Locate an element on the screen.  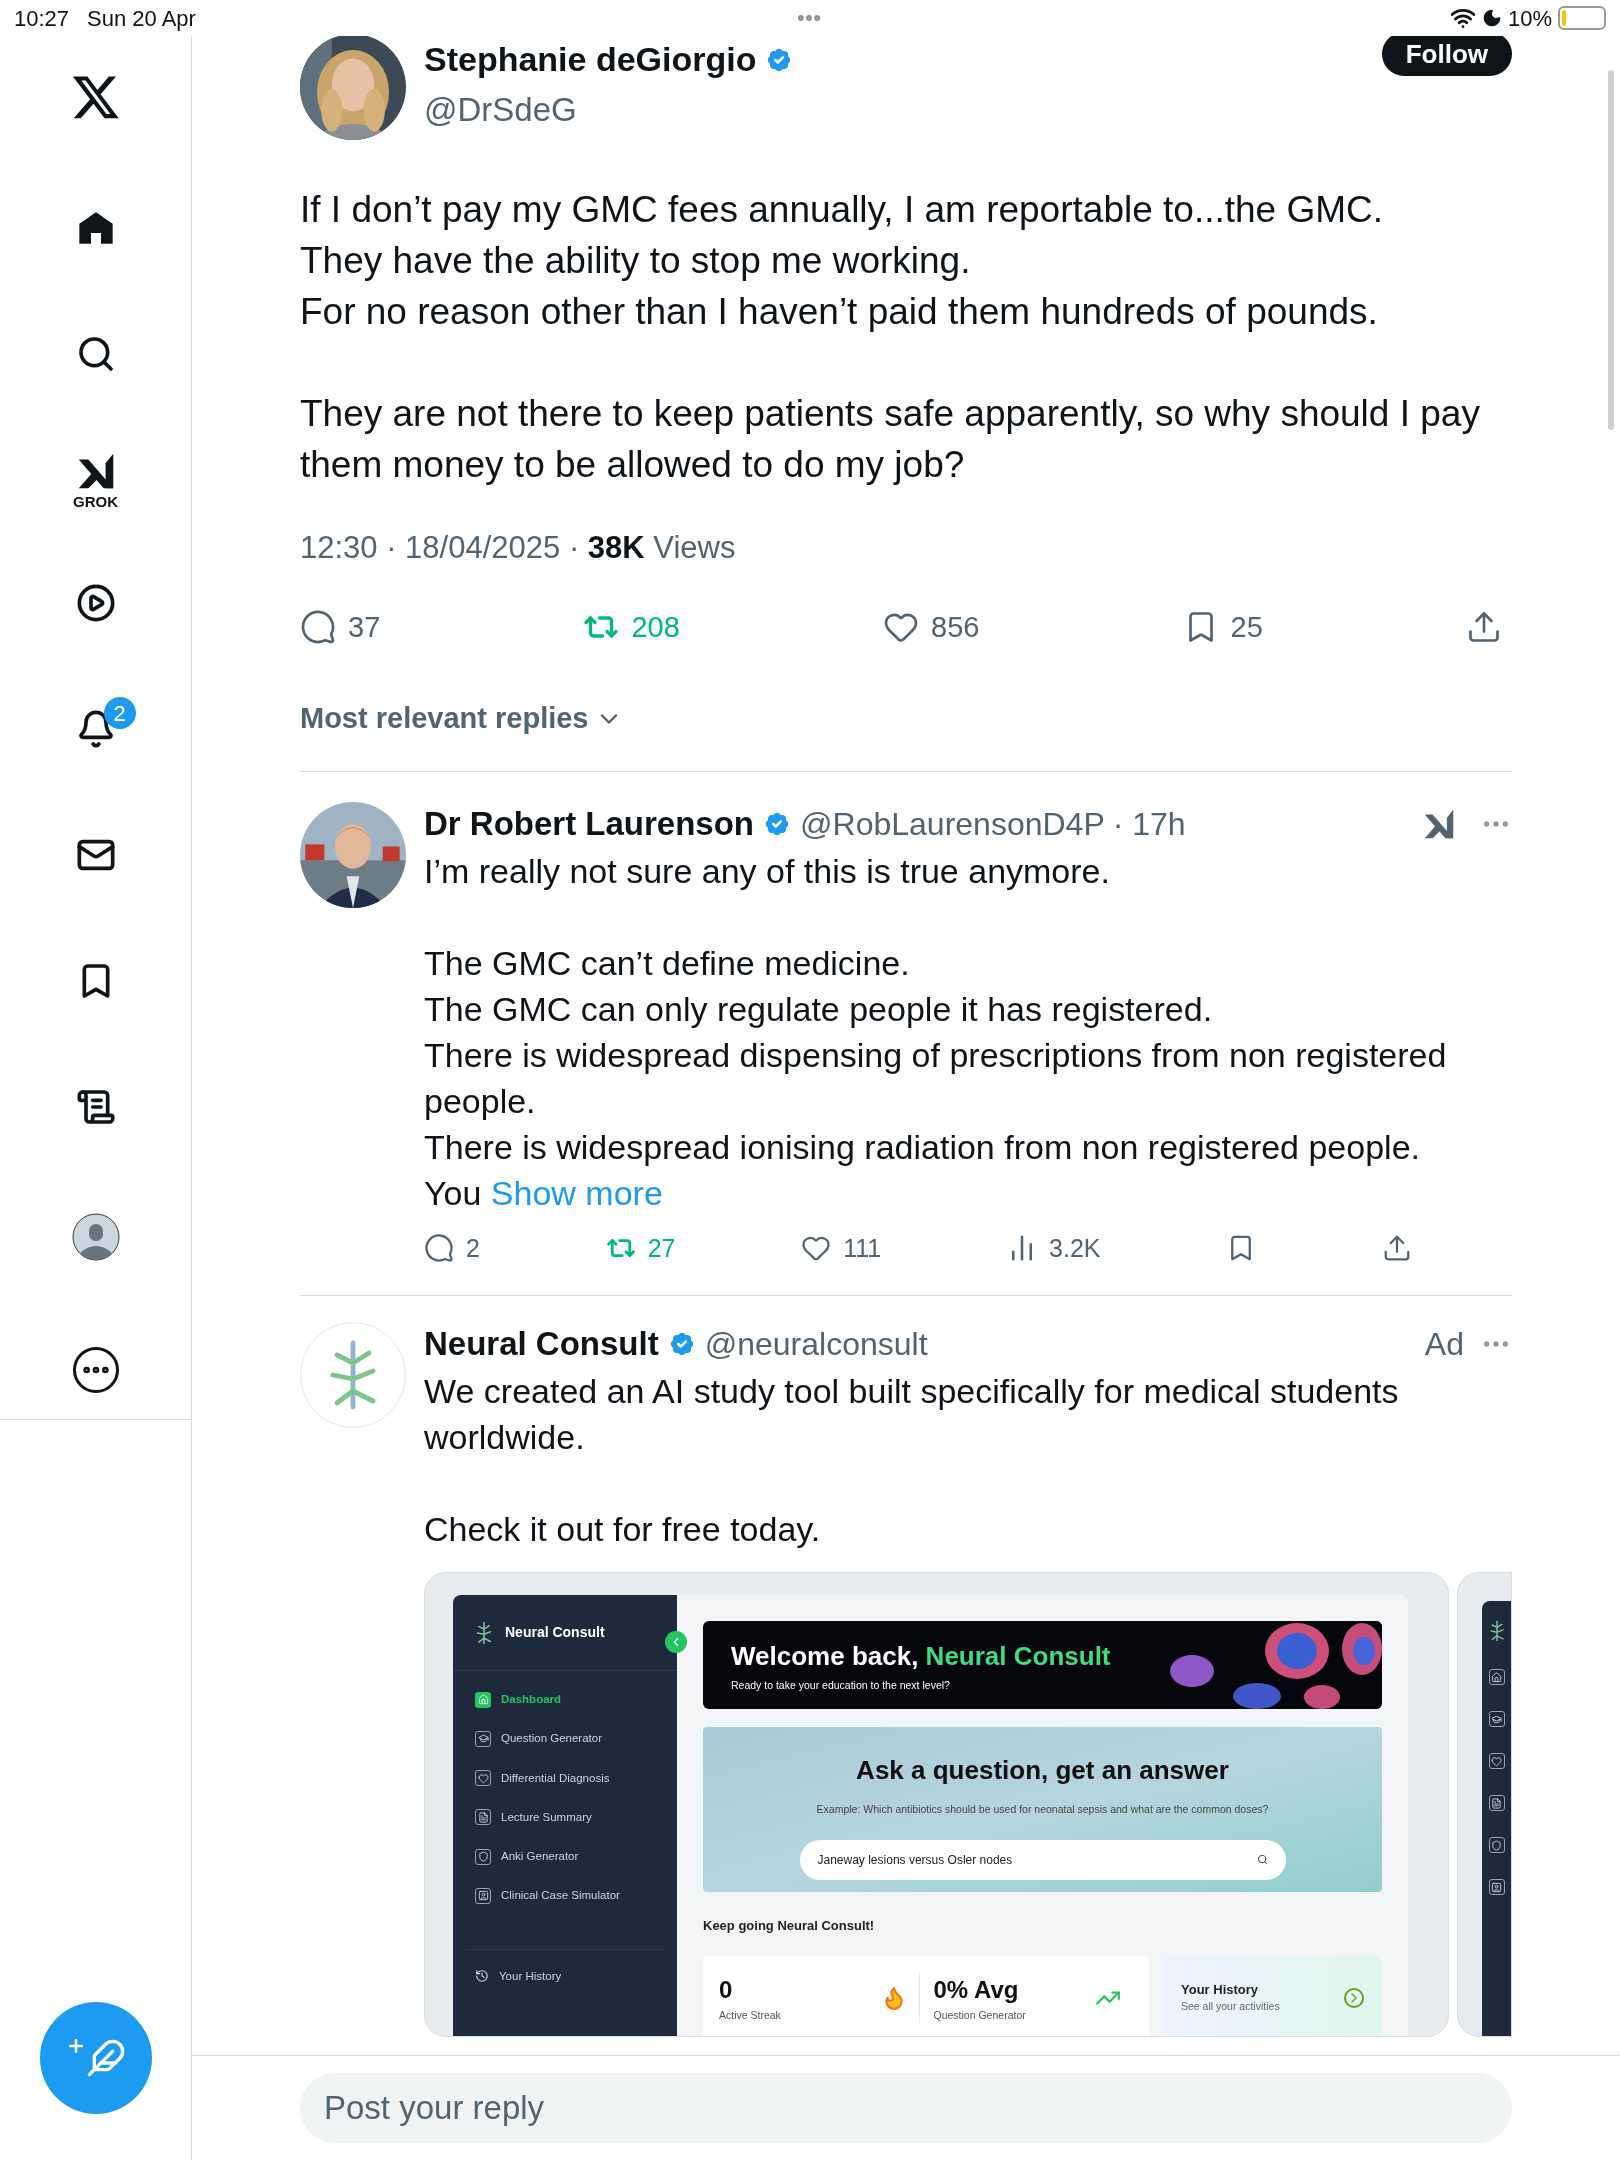
ad-label: Ad is located at coordinates (1444, 1344).